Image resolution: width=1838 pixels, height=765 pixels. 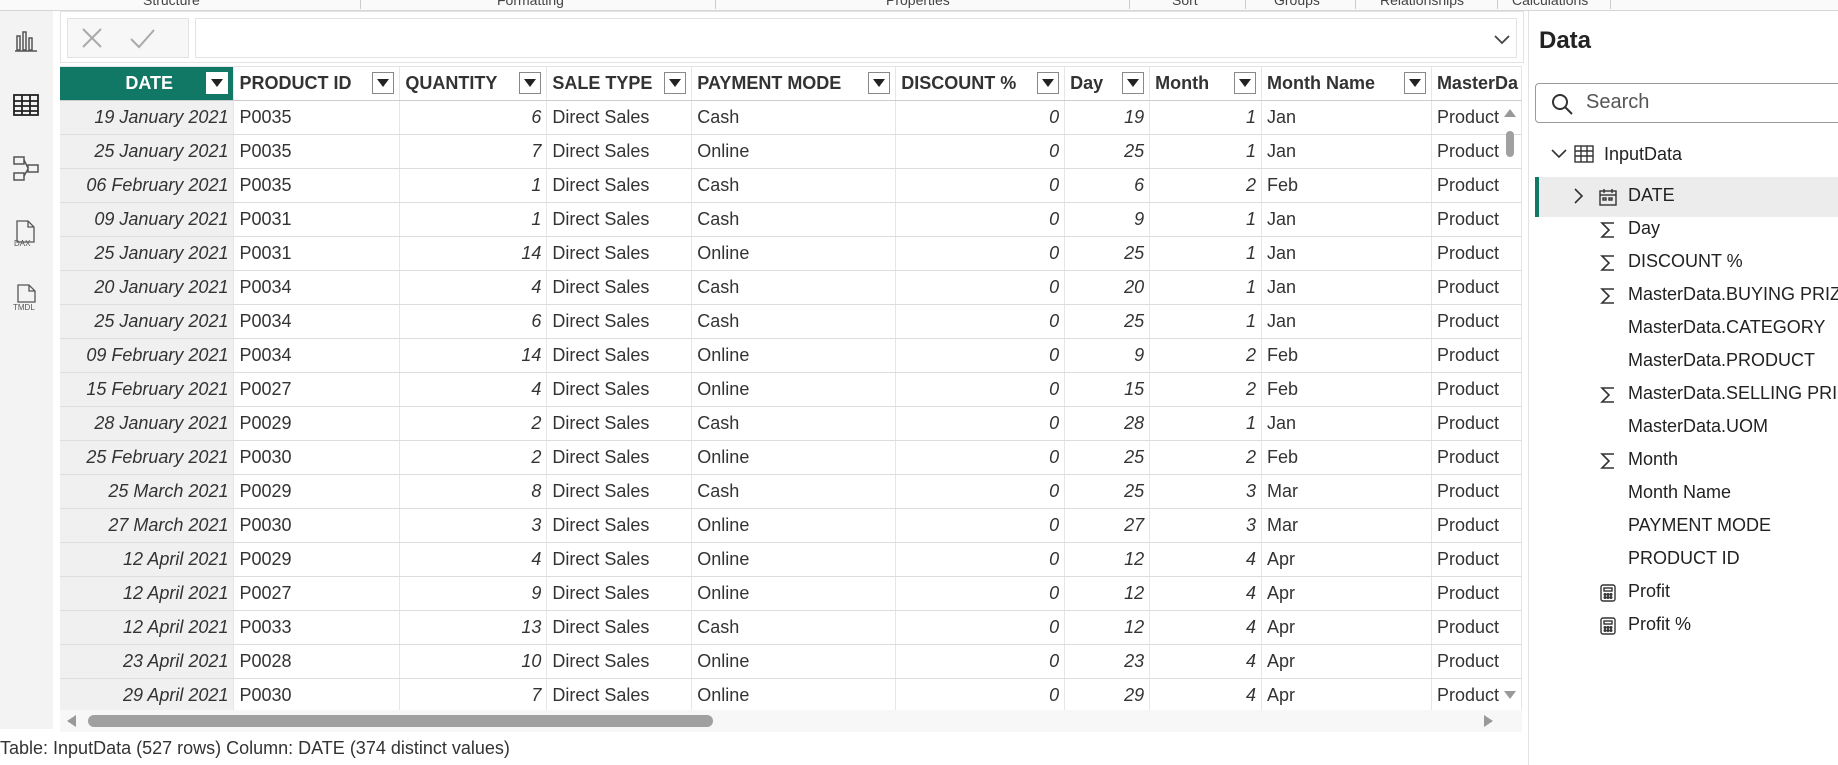 I want to click on table-cell: 14, so click(x=473, y=355).